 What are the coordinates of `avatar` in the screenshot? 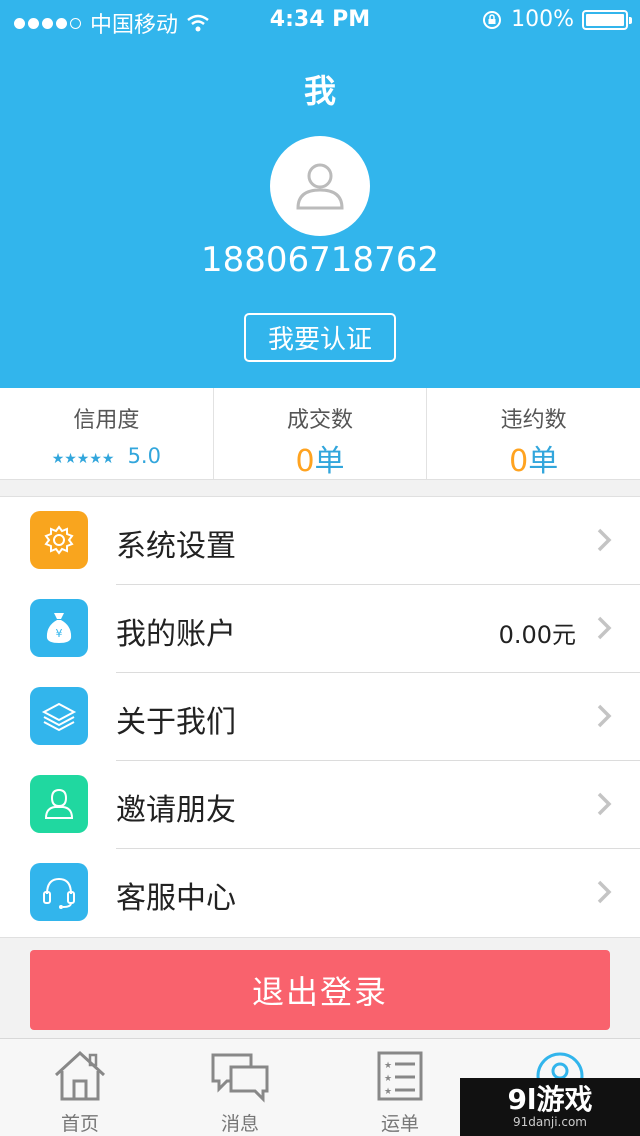 It's located at (320, 186).